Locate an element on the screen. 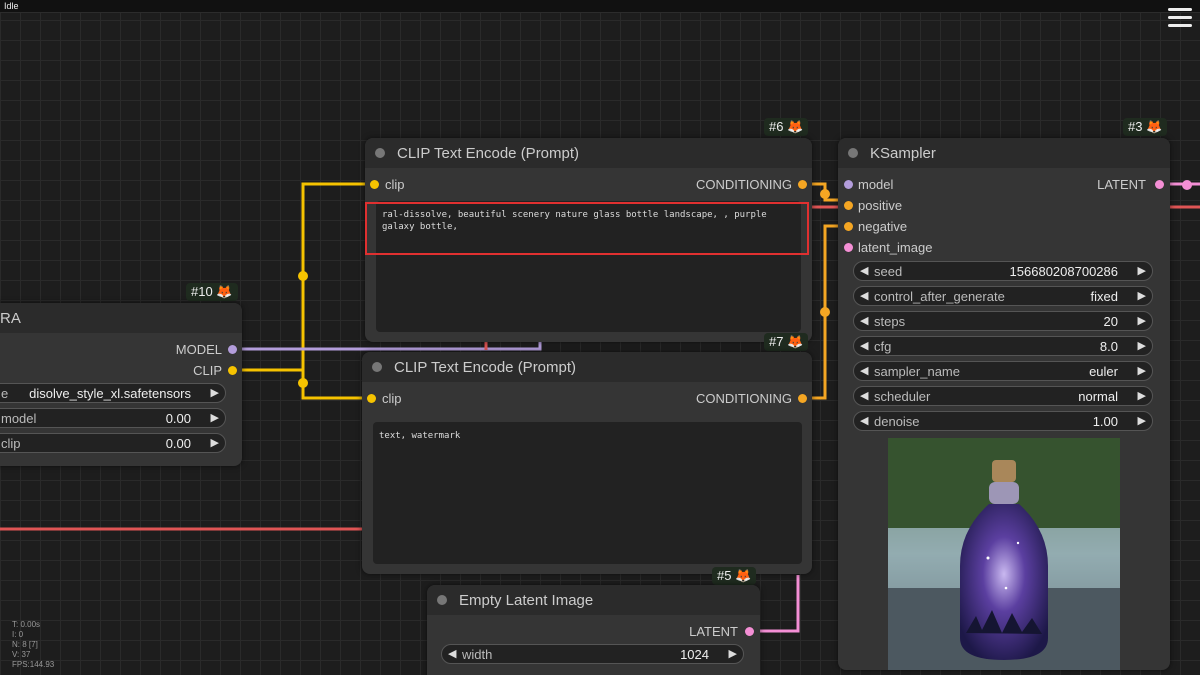  input-slot-latent-image is located at coordinates (848, 247).